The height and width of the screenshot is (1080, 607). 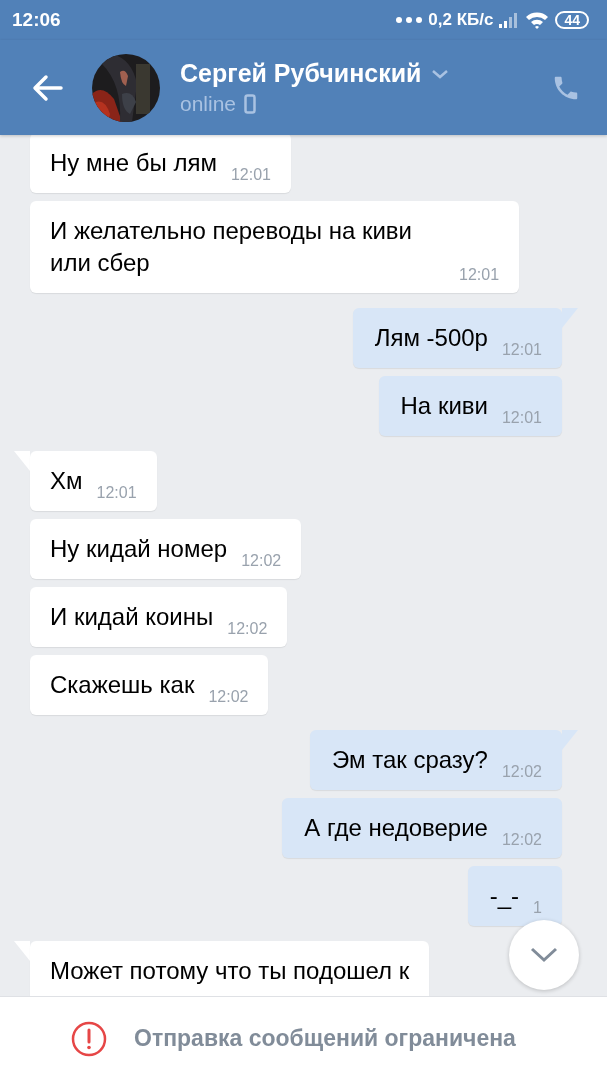 I want to click on message-text: Может потому что ты подошел к, so click(x=230, y=971).